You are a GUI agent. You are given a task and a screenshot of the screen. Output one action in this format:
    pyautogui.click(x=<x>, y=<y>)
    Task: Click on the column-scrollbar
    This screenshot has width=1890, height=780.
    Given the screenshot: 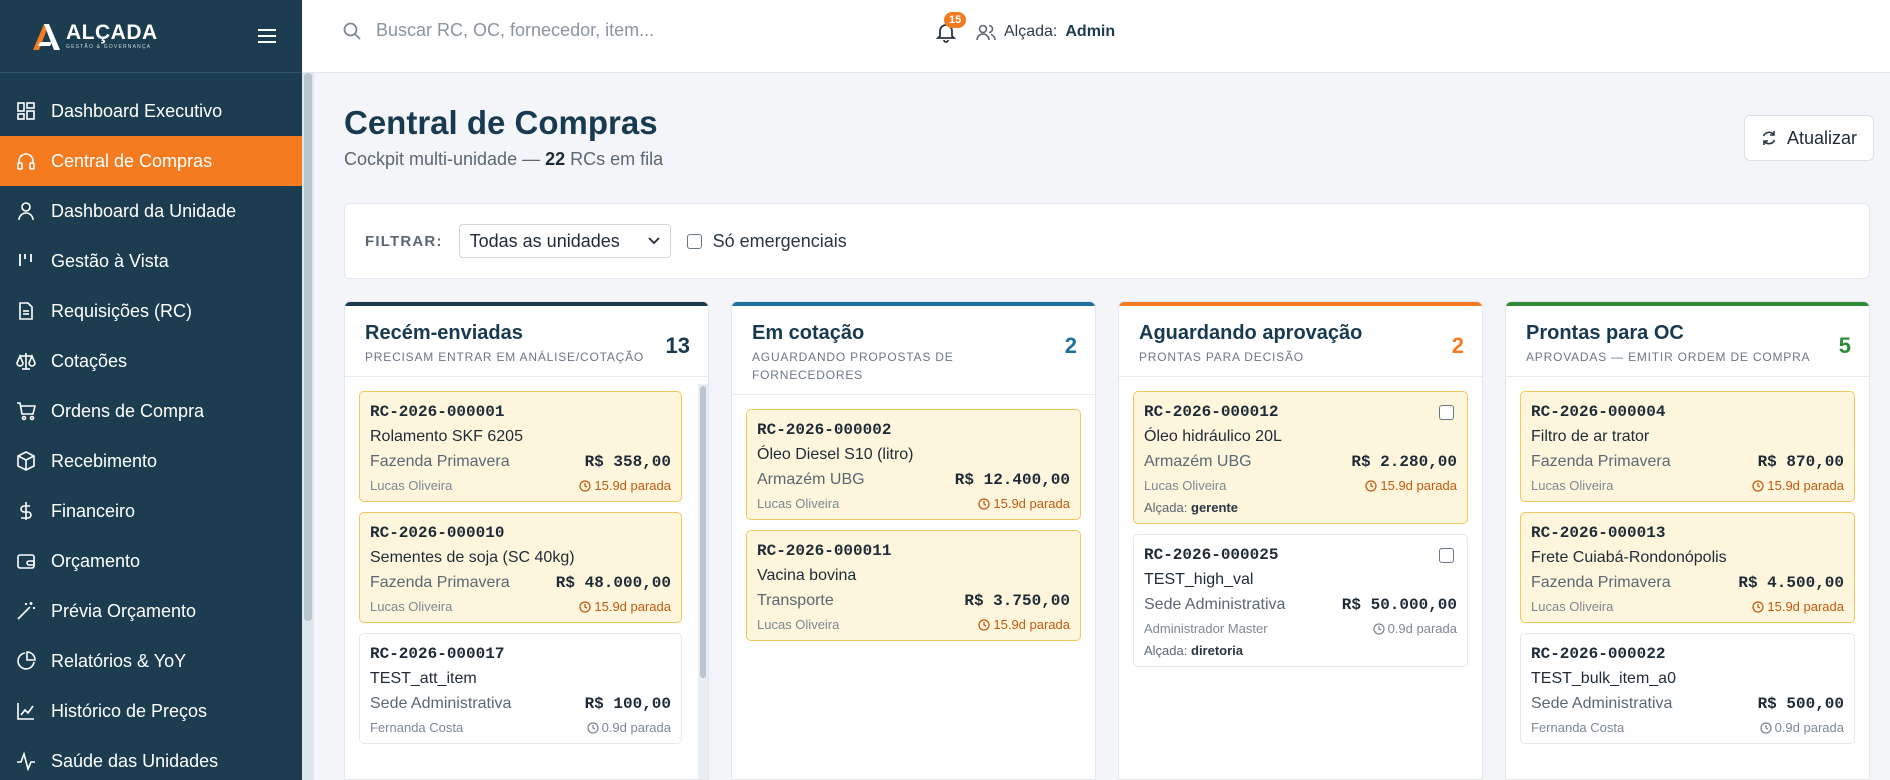 What is the action you would take?
    pyautogui.click(x=703, y=581)
    